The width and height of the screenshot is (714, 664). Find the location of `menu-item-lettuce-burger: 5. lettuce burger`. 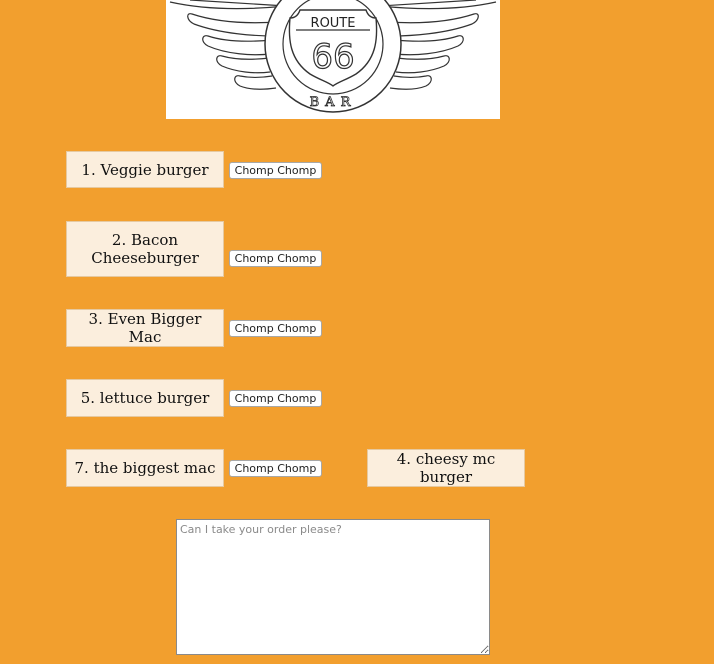

menu-item-lettuce-burger: 5. lettuce burger is located at coordinates (145, 398).